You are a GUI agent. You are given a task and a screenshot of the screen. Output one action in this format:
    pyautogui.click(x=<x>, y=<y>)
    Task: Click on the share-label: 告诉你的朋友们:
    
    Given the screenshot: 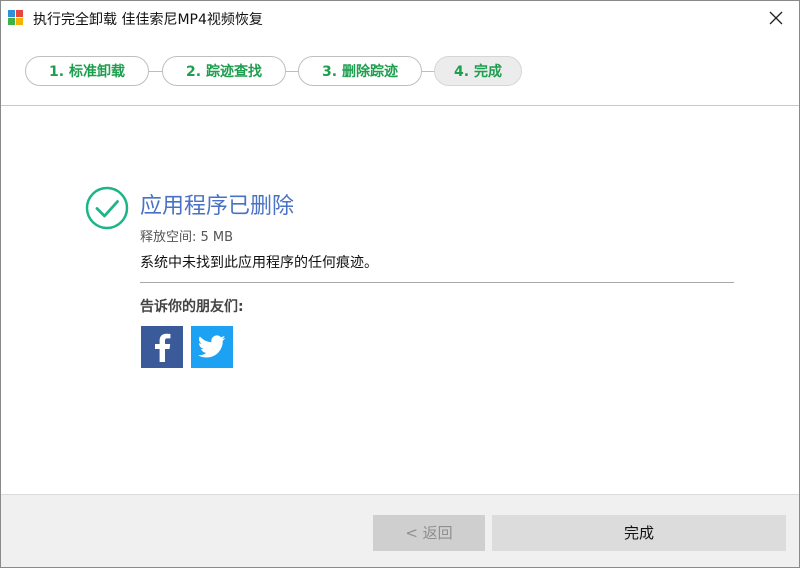 What is the action you would take?
    pyautogui.click(x=192, y=307)
    